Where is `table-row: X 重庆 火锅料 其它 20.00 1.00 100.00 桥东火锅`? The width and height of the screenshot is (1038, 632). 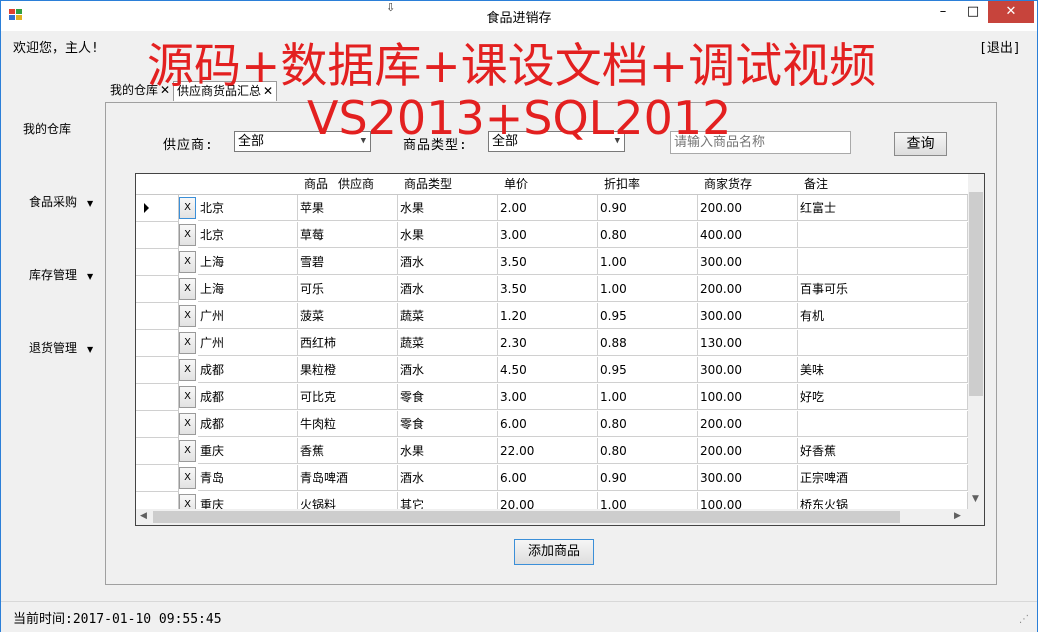
table-row: X 重庆 火锅料 其它 20.00 1.00 100.00 桥东火锅 is located at coordinates (552, 501).